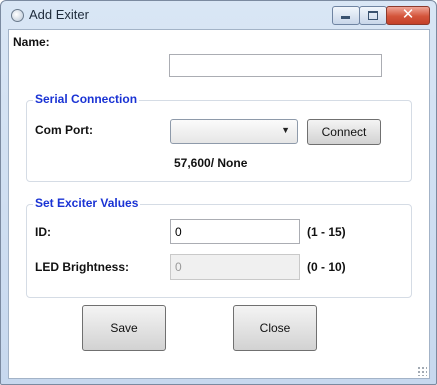 This screenshot has height=385, width=437. I want to click on com-port-dropdown: ▼, so click(234, 131).